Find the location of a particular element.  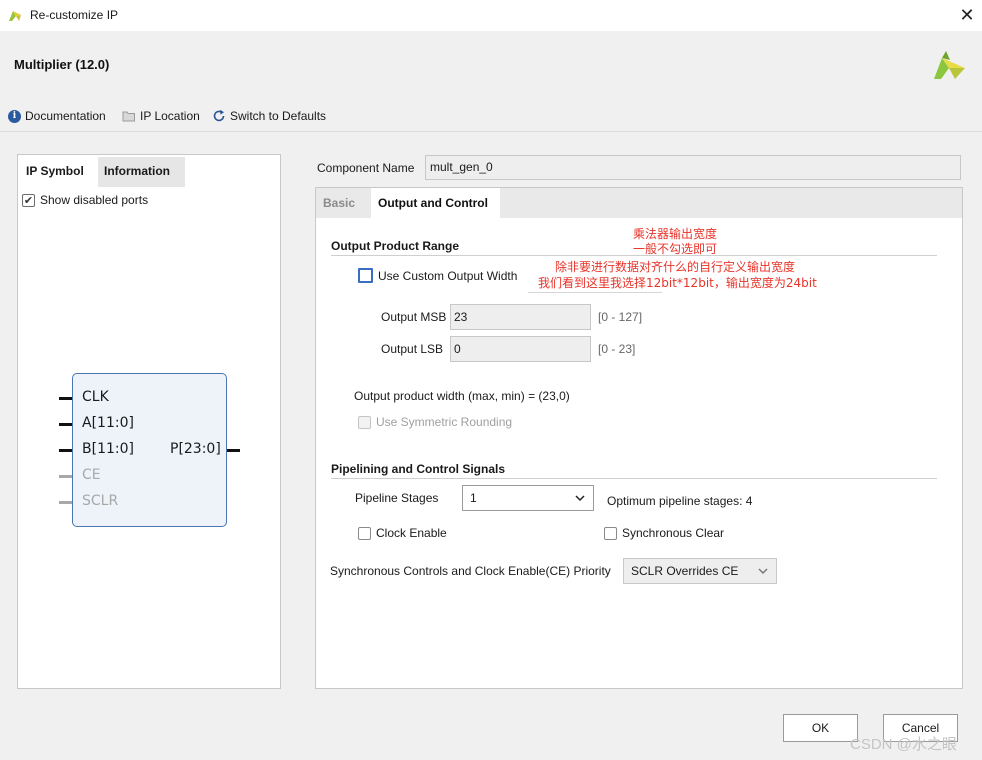

annotation-line-4: 我们看到这里我选择12bit*12bit，输出宽度为24bit is located at coordinates (677, 283).